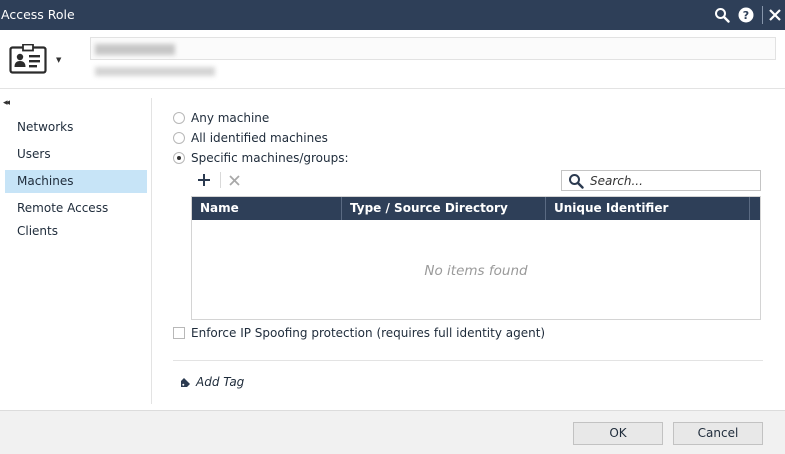  I want to click on title-bar-divider, so click(762, 15).